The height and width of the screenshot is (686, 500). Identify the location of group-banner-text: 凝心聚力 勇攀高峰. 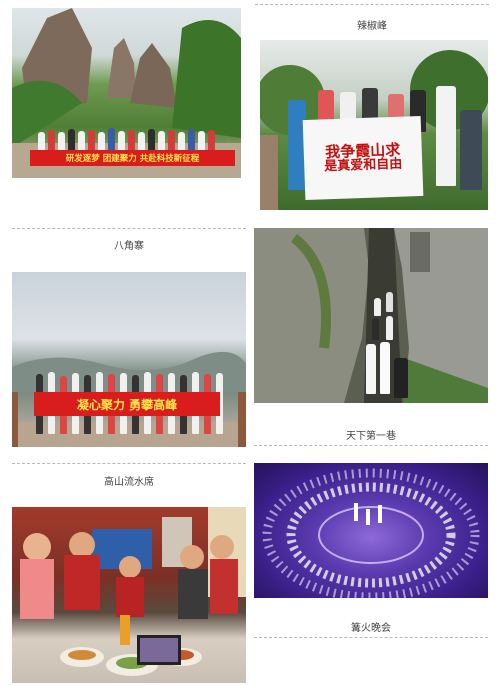
(127, 404).